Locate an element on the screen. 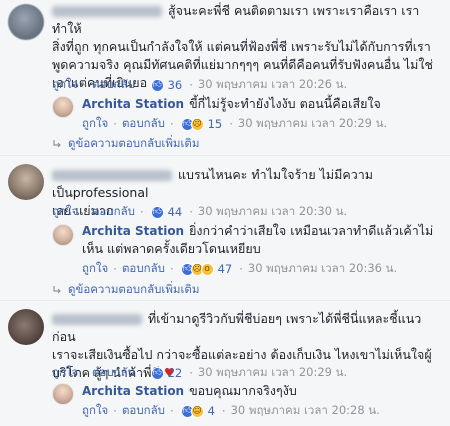 The width and height of the screenshot is (450, 426). wow-reaction-icon: o is located at coordinates (207, 269).